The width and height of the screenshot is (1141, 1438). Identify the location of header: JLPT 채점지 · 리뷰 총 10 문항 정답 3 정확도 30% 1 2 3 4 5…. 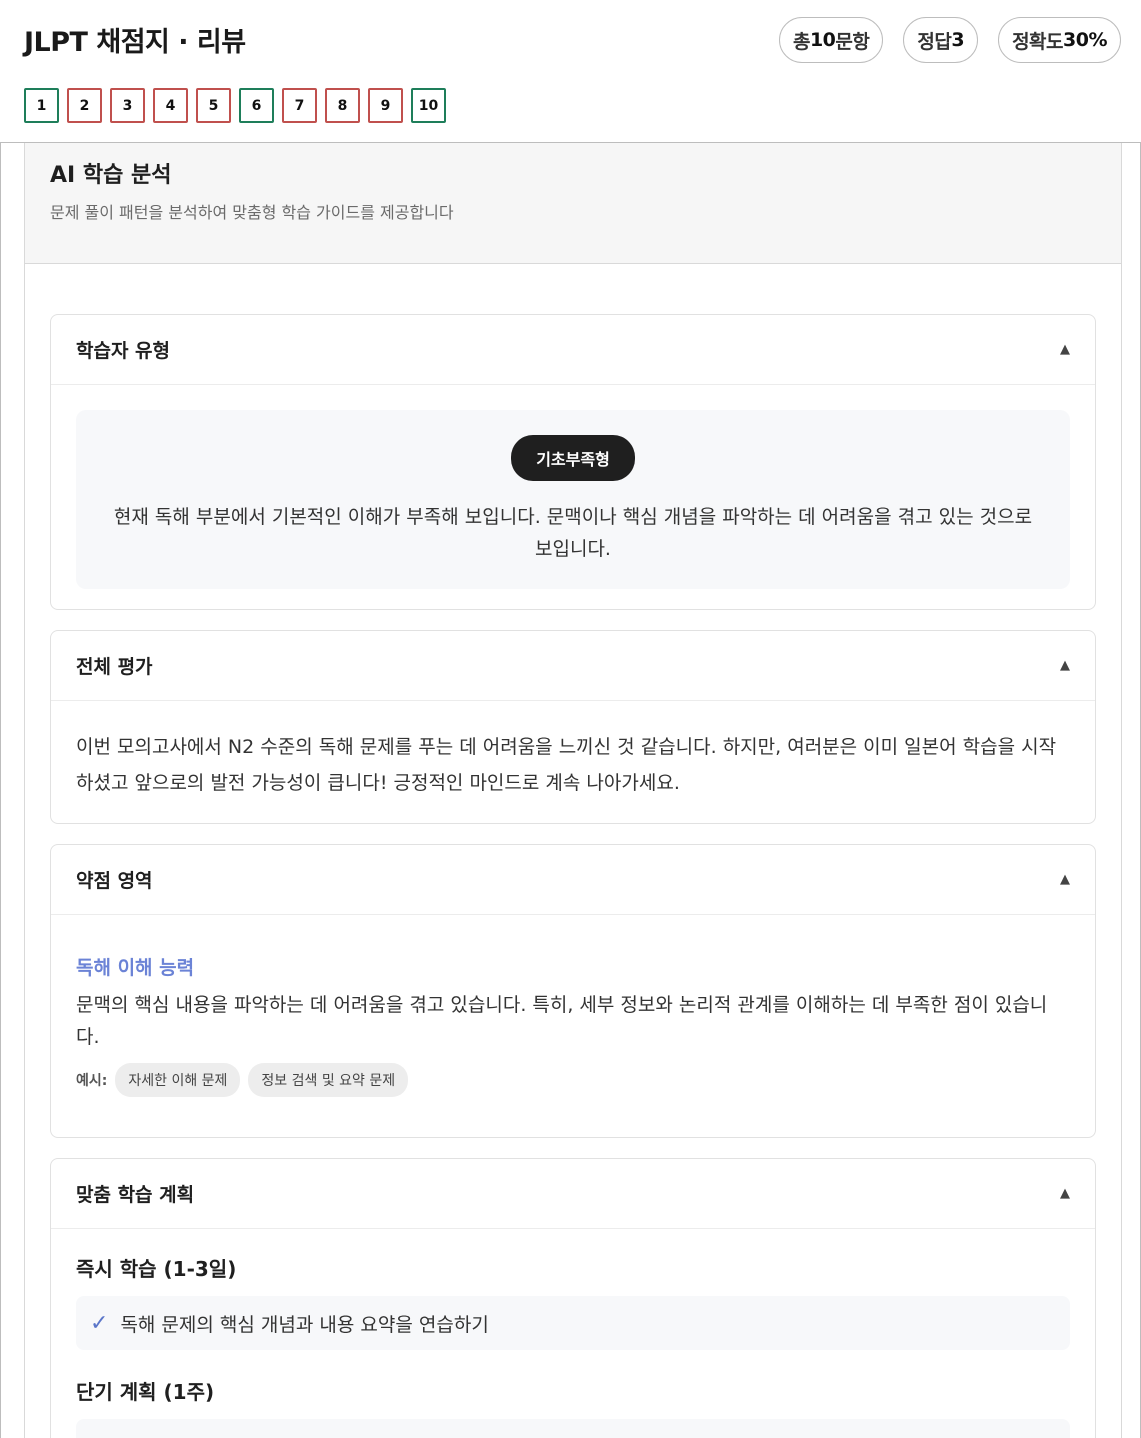
(570, 71).